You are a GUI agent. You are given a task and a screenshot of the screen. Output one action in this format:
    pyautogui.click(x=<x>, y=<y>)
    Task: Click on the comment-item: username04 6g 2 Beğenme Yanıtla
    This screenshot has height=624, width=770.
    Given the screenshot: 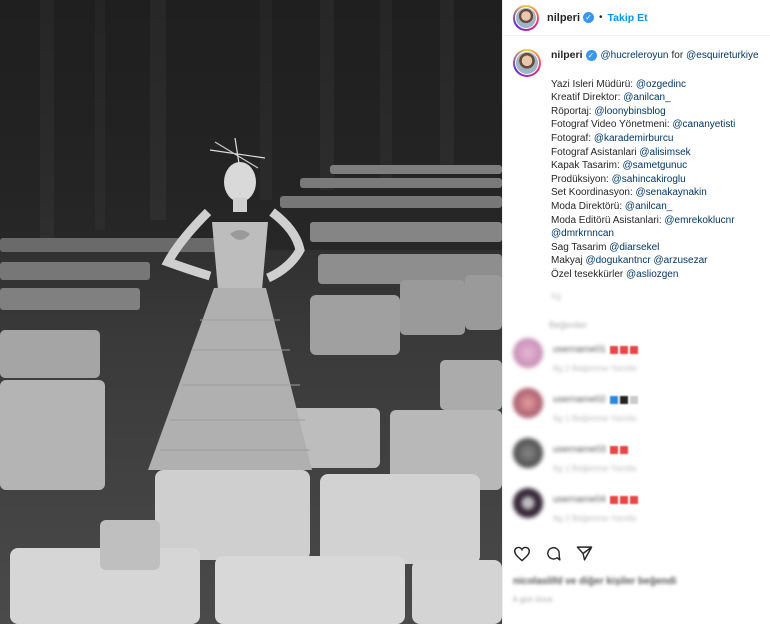 What is the action you would take?
    pyautogui.click(x=636, y=513)
    